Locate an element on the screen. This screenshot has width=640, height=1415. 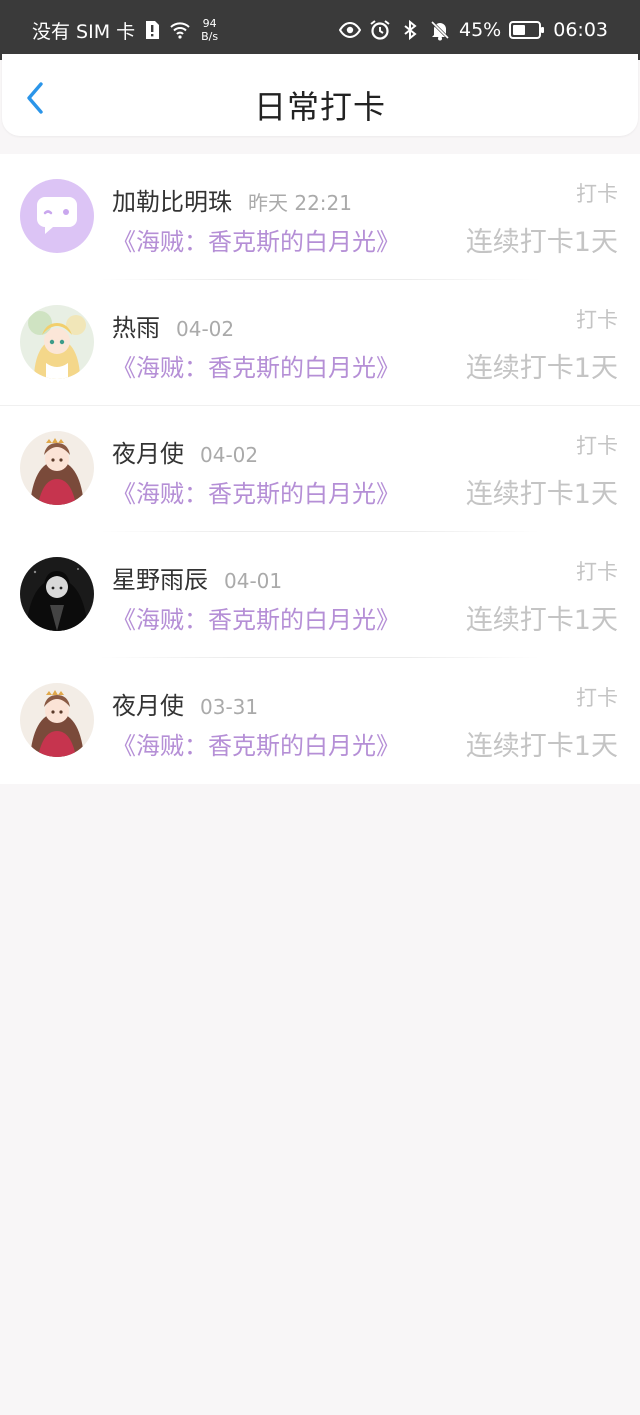
checkin-time: 03-31 is located at coordinates (229, 707).